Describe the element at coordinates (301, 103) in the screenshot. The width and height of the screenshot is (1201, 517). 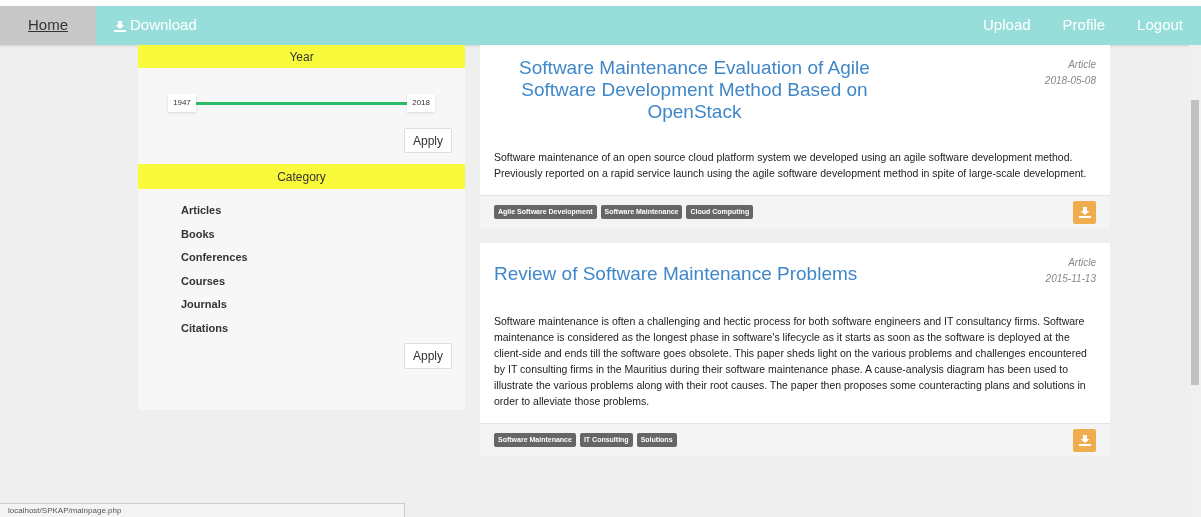
I see `range-slider` at that location.